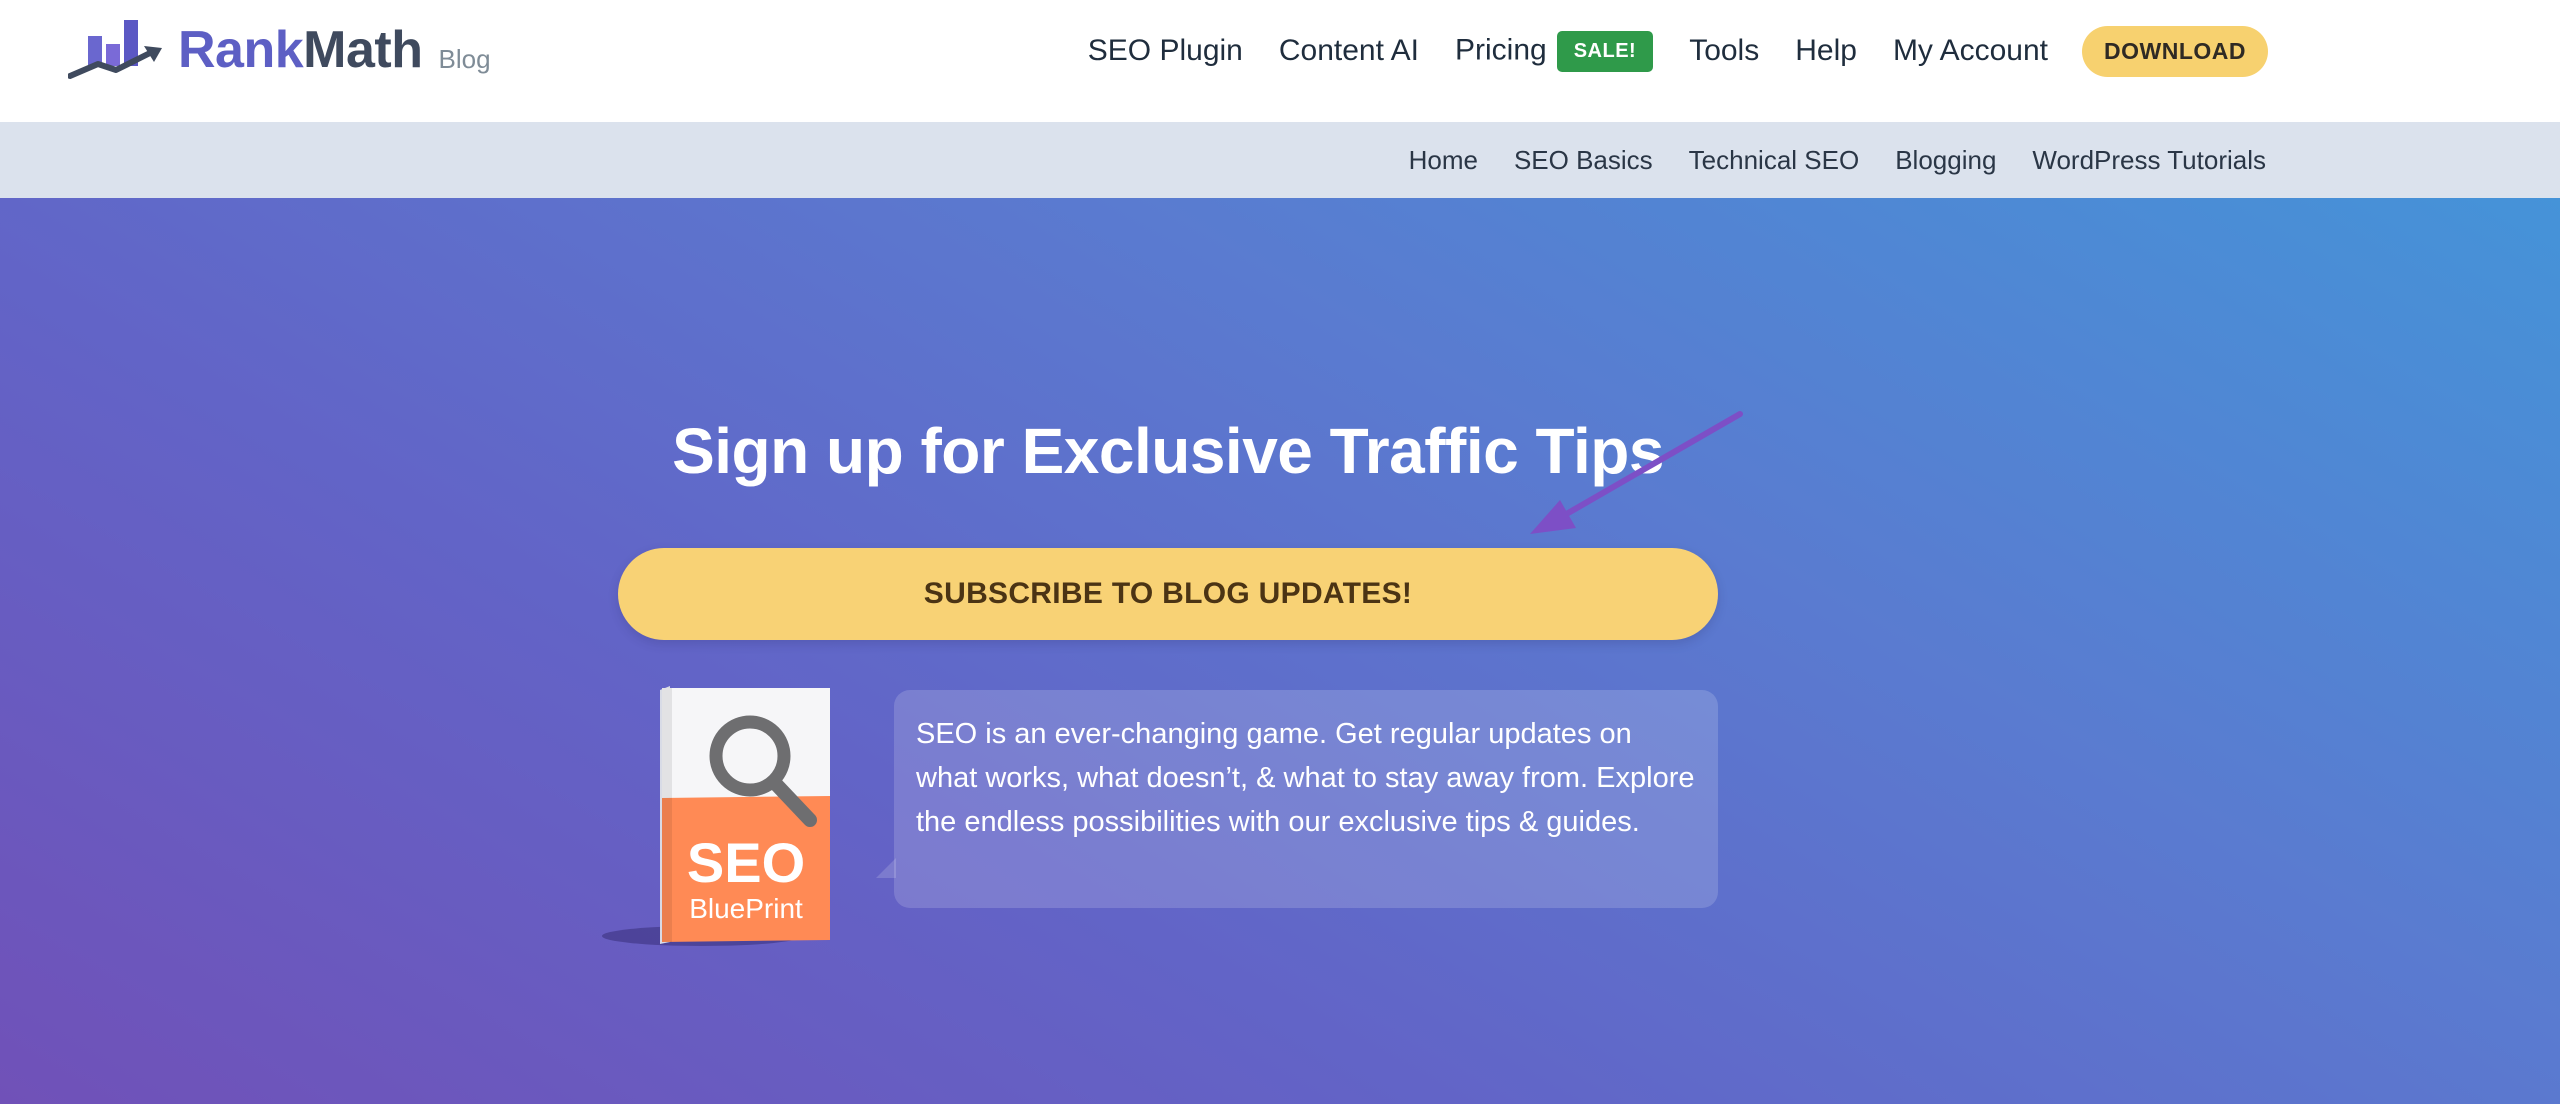  Describe the element at coordinates (1774, 160) in the screenshot. I see `subnav-technical-seo: Technical SEO` at that location.